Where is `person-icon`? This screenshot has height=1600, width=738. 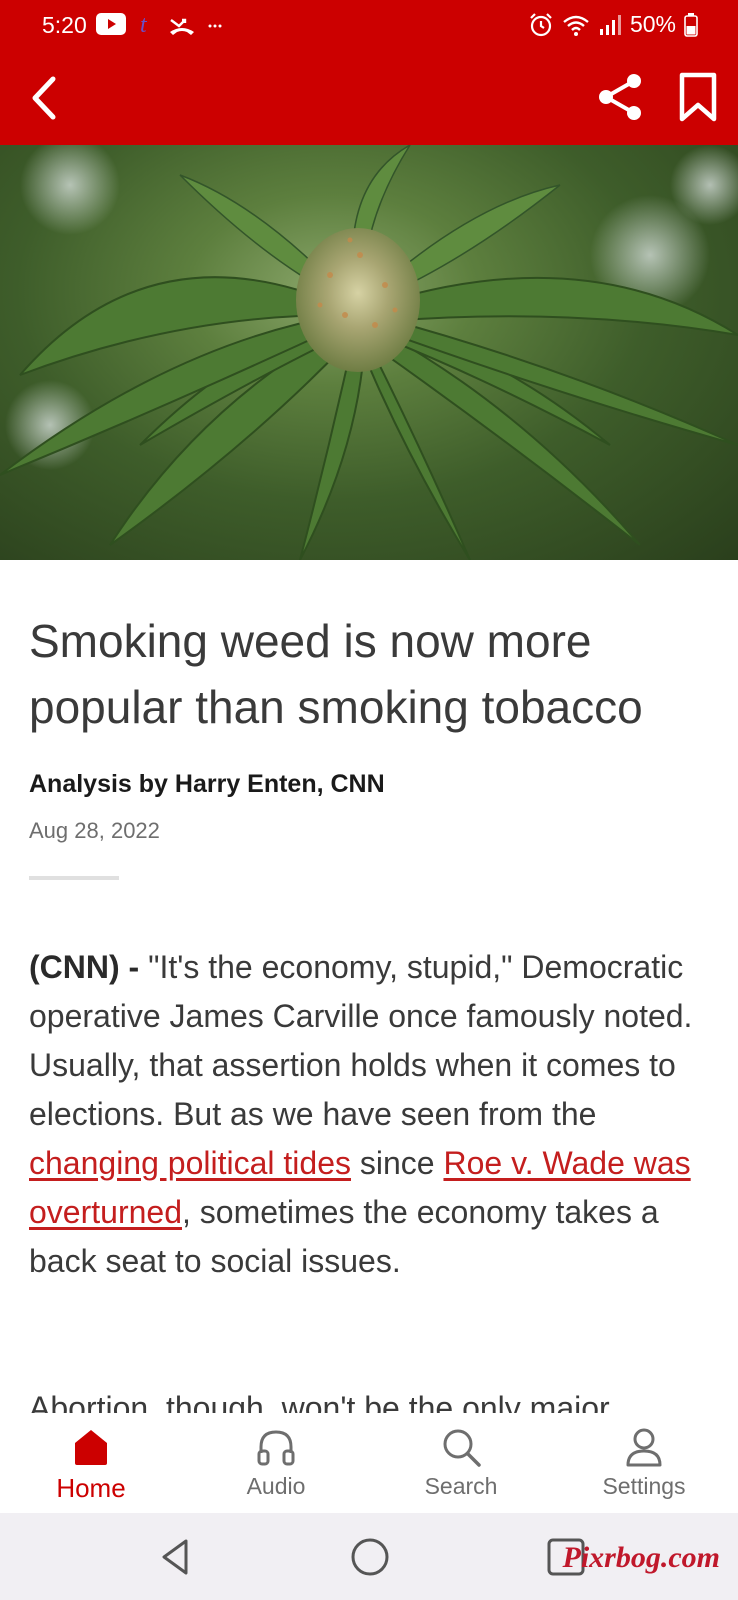
person-icon is located at coordinates (644, 1447).